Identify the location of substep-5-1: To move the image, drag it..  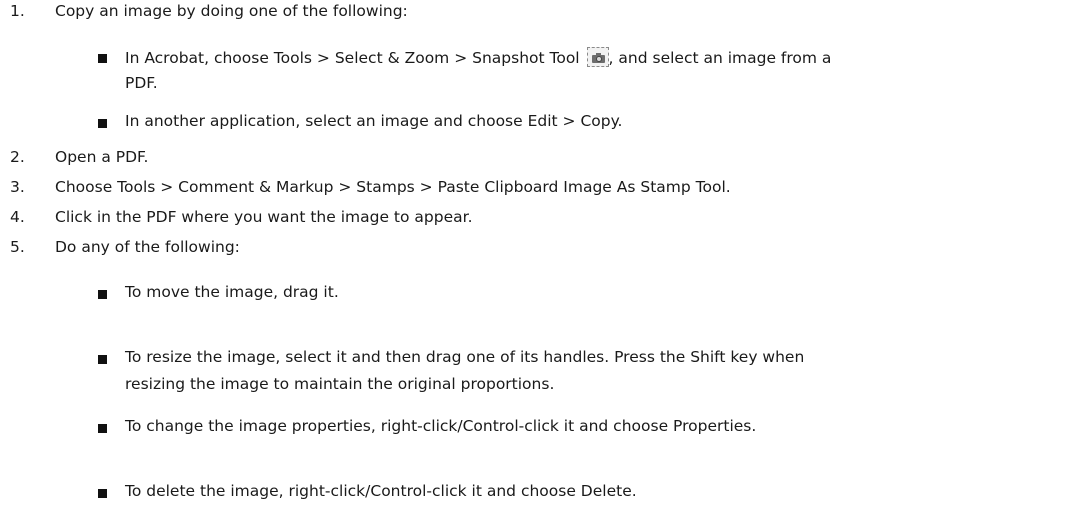
(232, 292).